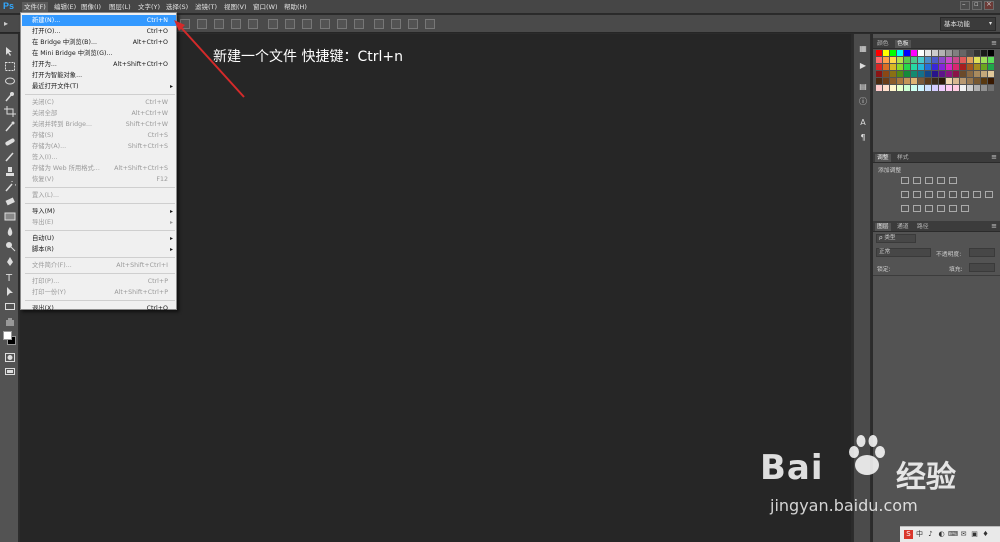 Image resolution: width=1000 pixels, height=542 pixels. What do you see at coordinates (236, 24) in the screenshot?
I see `align-left-icon` at bounding box center [236, 24].